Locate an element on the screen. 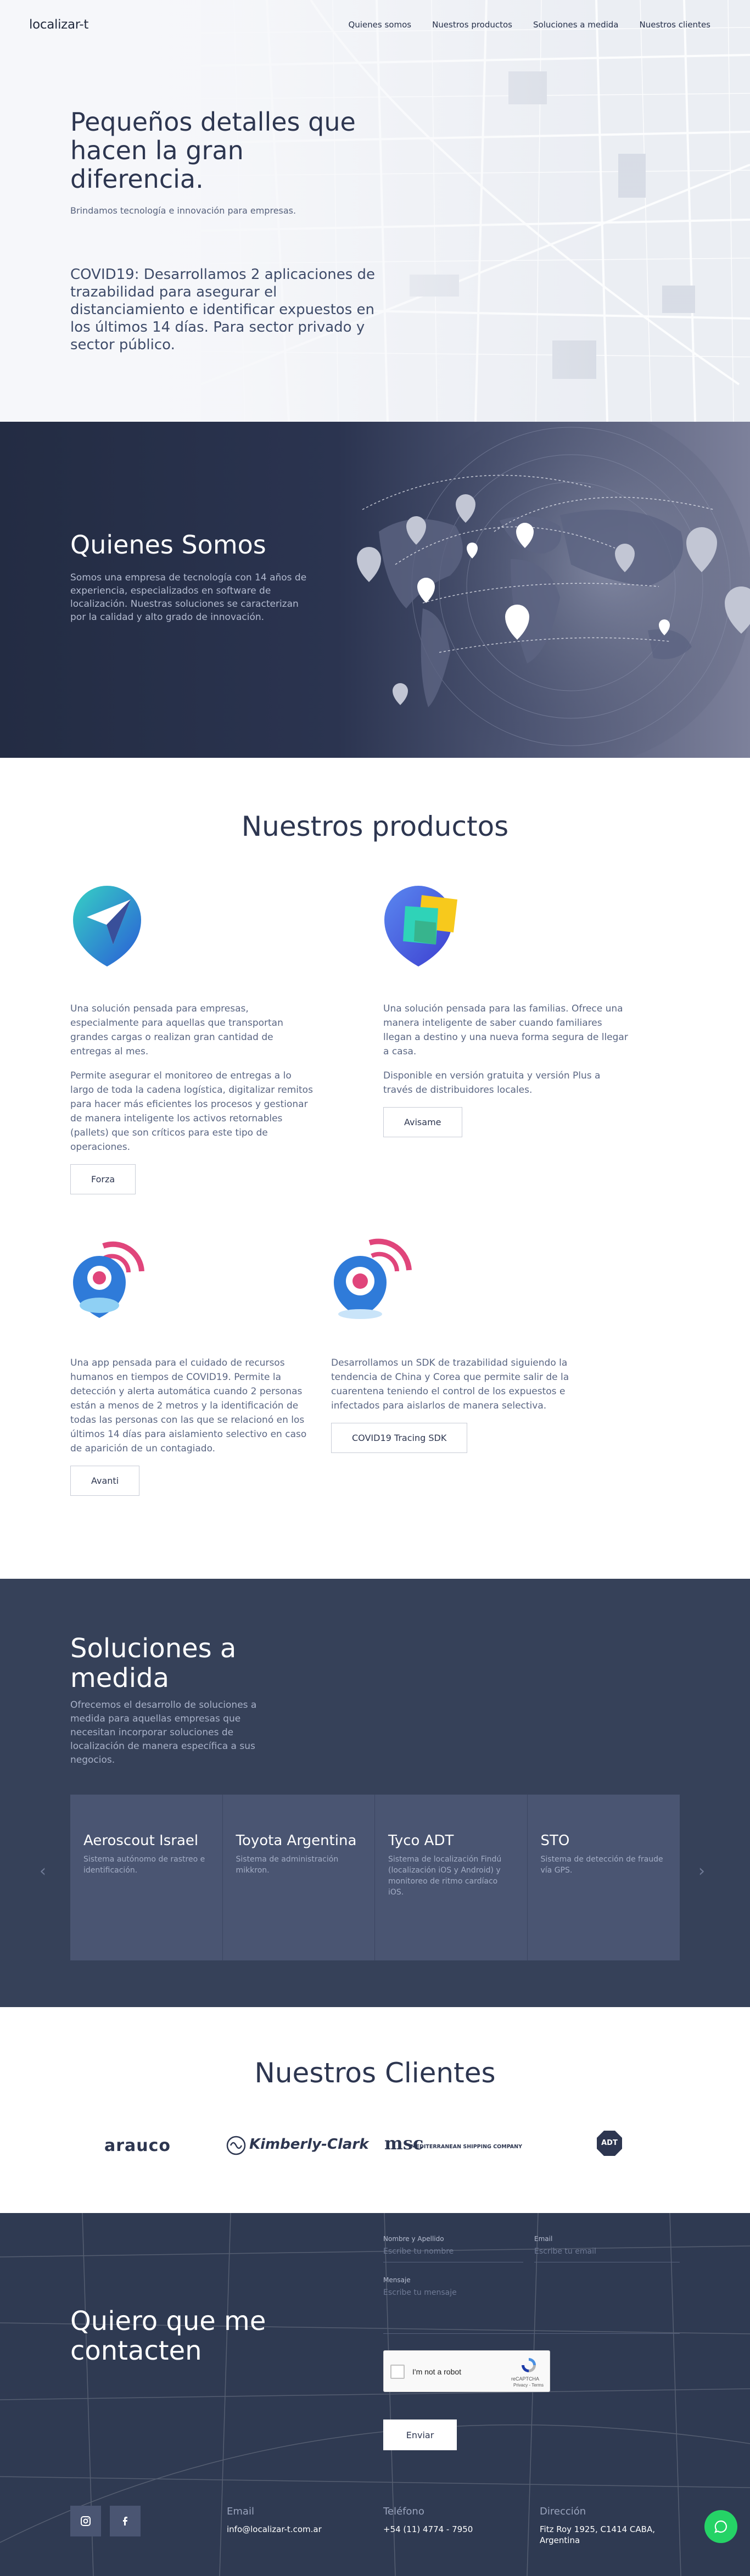 This screenshot has height=2576, width=750. adt-wordmark: ADT is located at coordinates (609, 2143).